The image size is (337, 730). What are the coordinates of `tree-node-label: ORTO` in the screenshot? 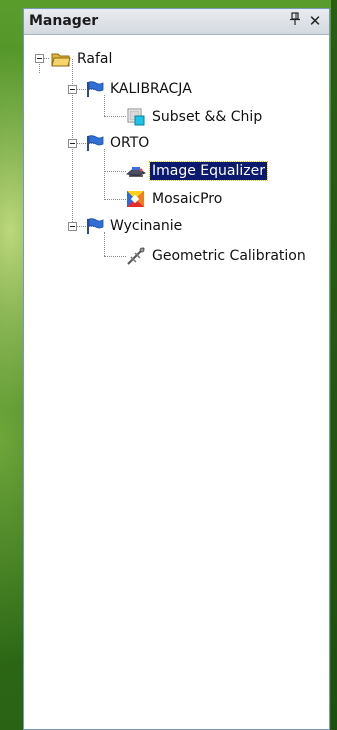 It's located at (130, 143).